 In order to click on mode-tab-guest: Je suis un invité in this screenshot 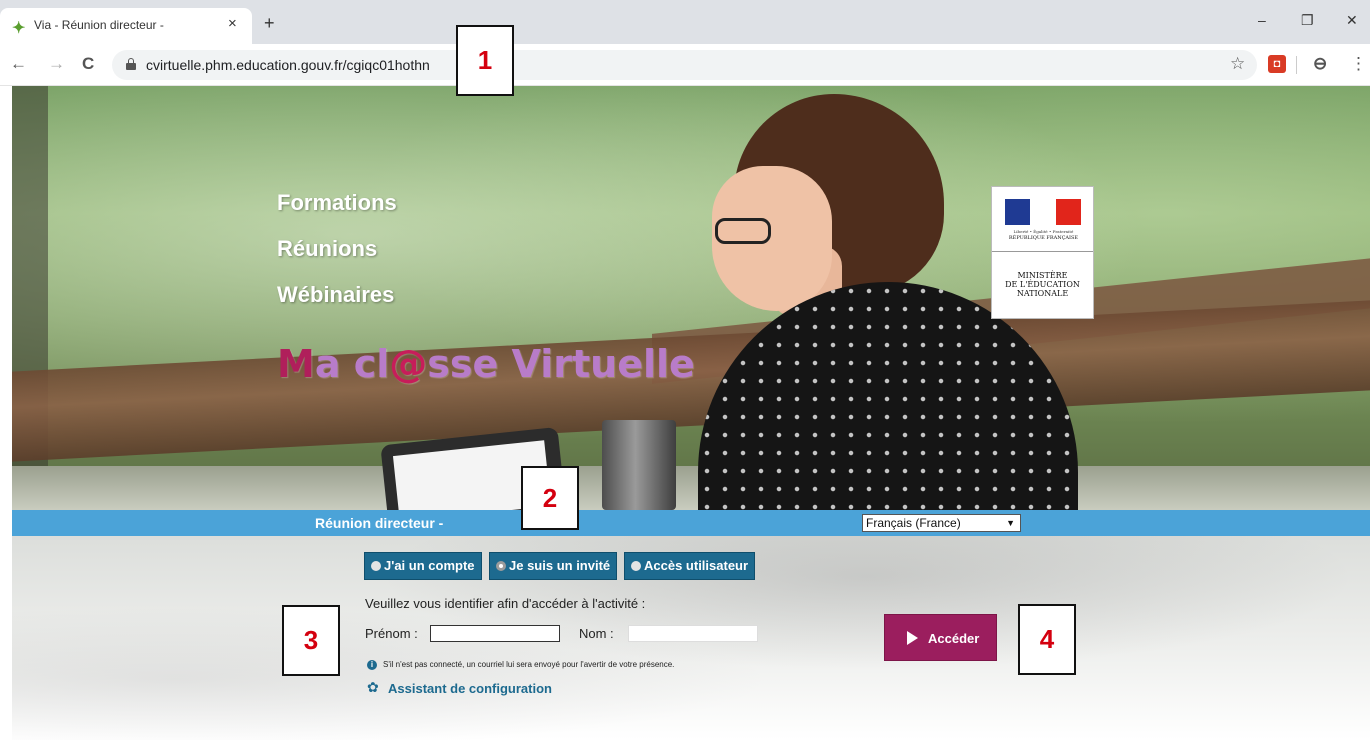, I will do `click(553, 566)`.